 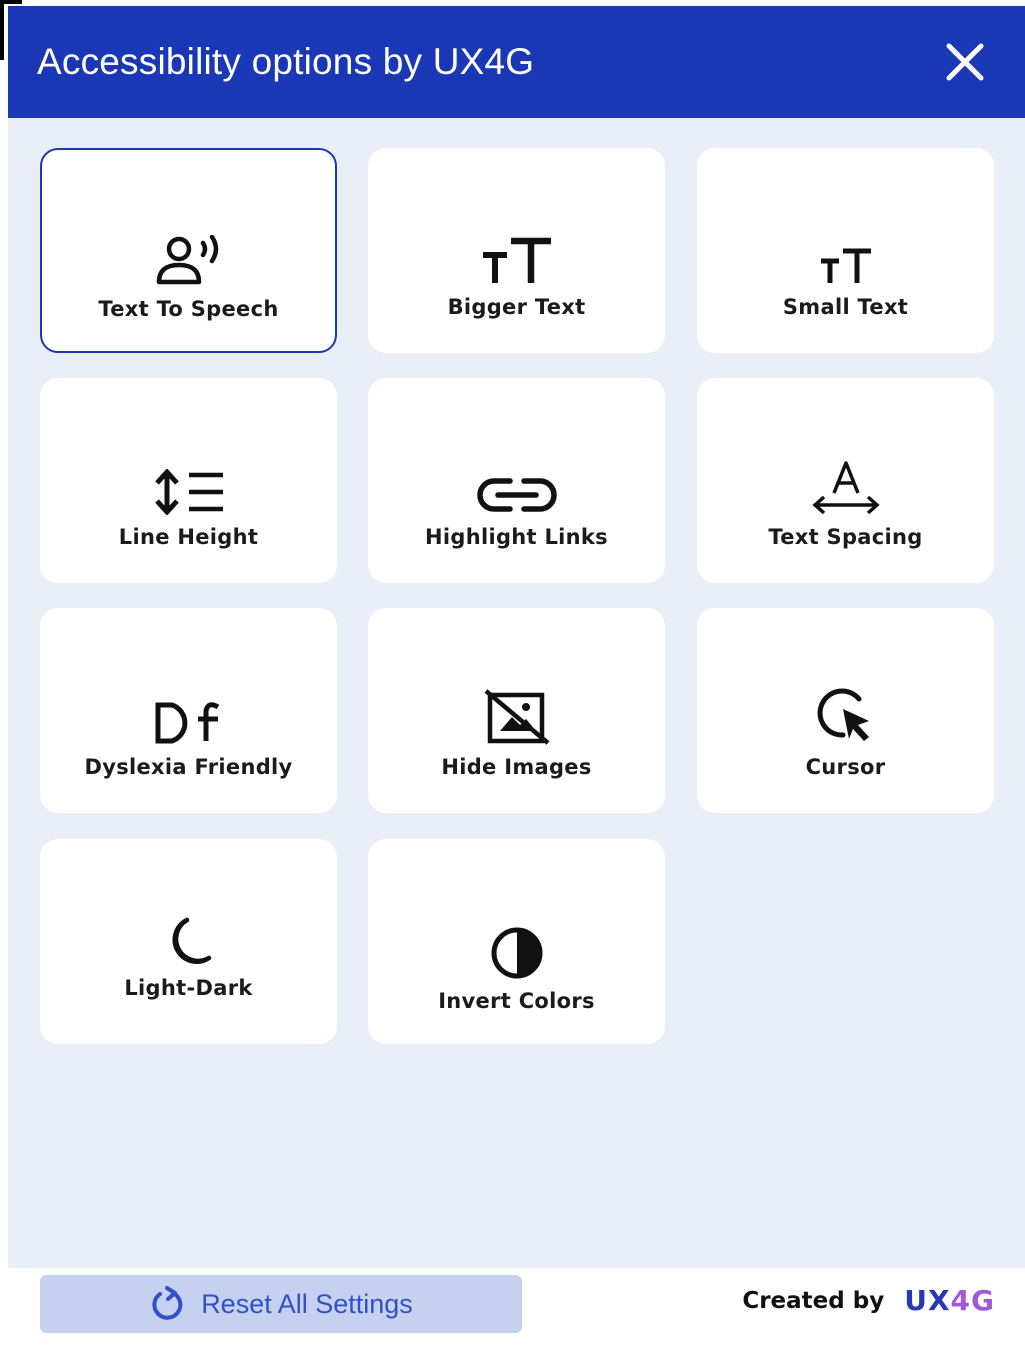 I want to click on option-hide-images: Hide Images, so click(x=516, y=710).